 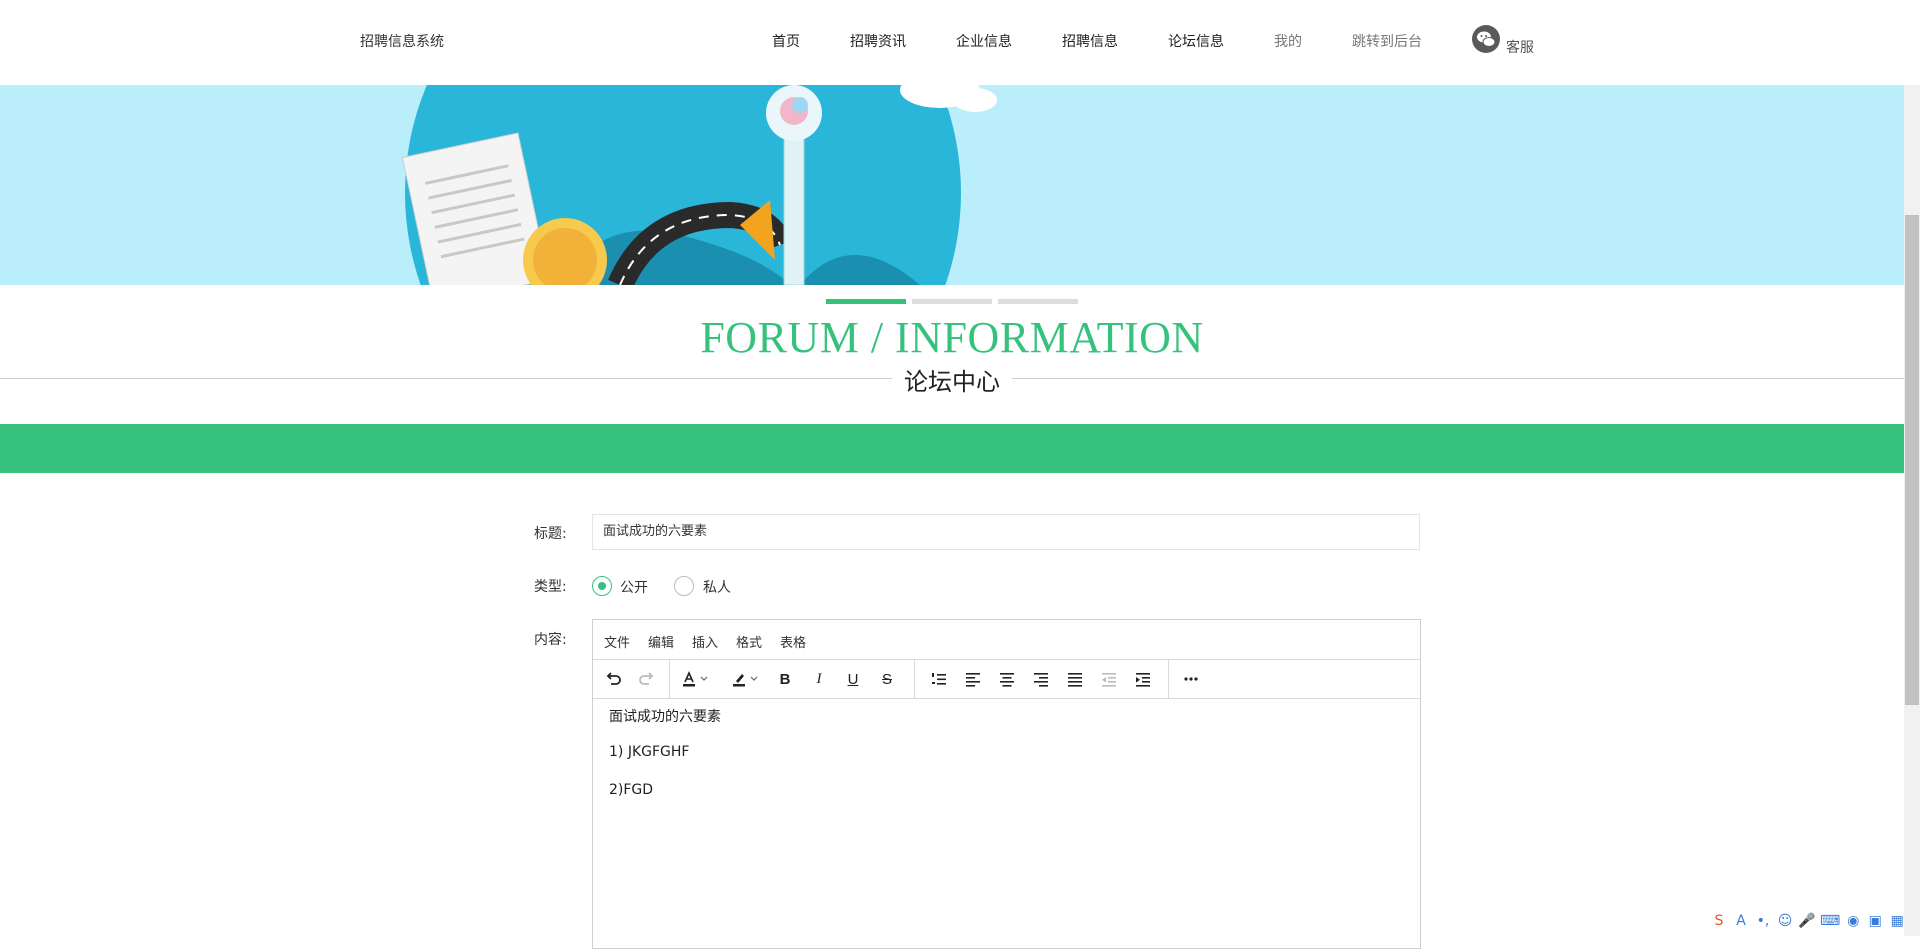 I want to click on nav-company-info: 企业信息, so click(x=984, y=41).